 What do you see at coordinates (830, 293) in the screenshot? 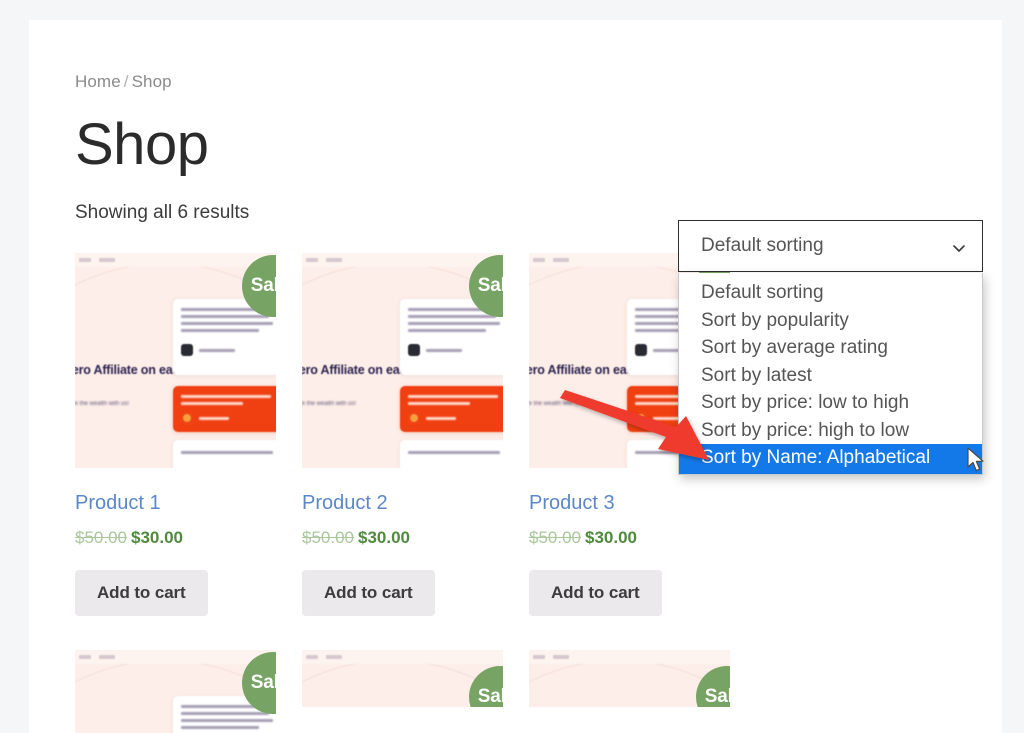
I see `sorting-option-default: Default sorting` at bounding box center [830, 293].